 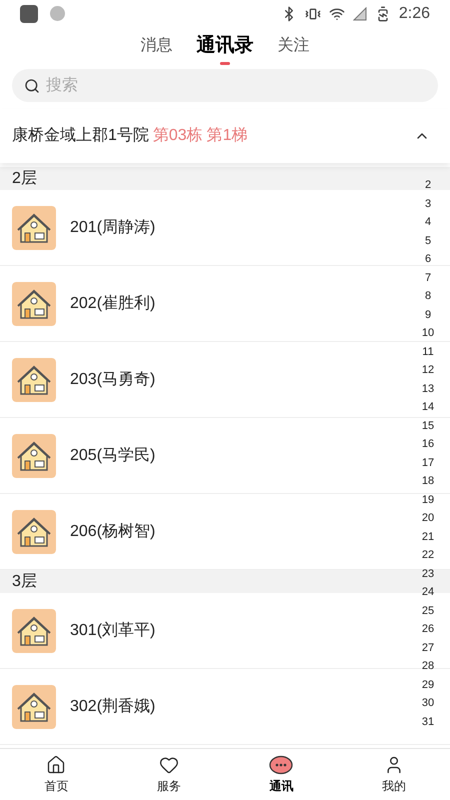 What do you see at coordinates (156, 46) in the screenshot?
I see `tab: 消息` at bounding box center [156, 46].